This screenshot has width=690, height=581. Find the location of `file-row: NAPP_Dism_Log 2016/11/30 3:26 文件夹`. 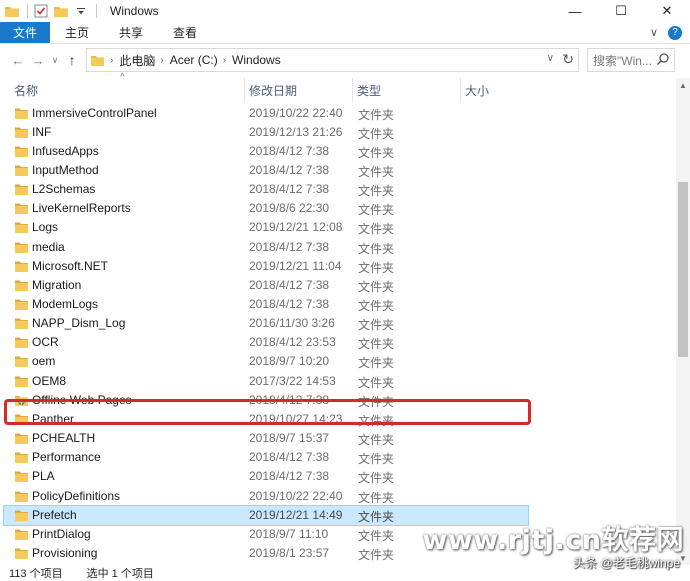

file-row: NAPP_Dism_Log 2016/11/30 3:26 文件夹 is located at coordinates (266, 323).